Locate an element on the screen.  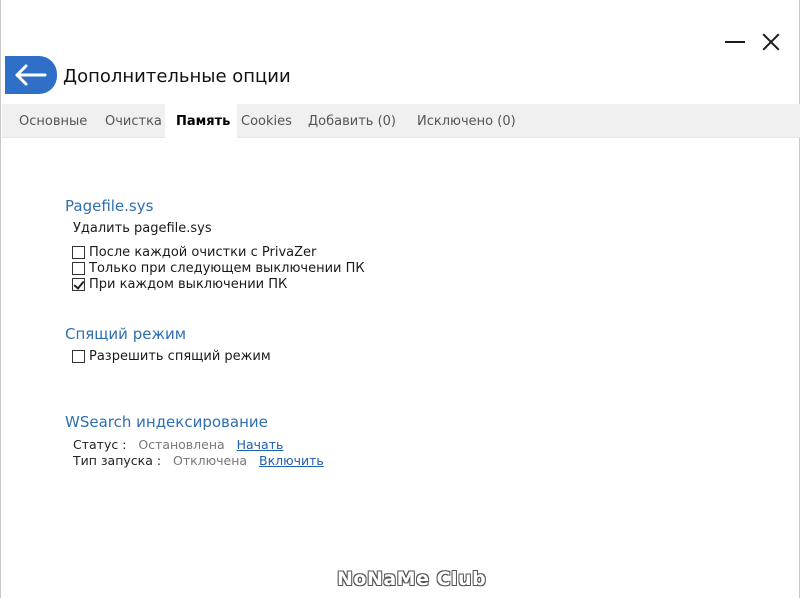
checkbox-label: После каждой очистки с PrivaZer is located at coordinates (203, 252).